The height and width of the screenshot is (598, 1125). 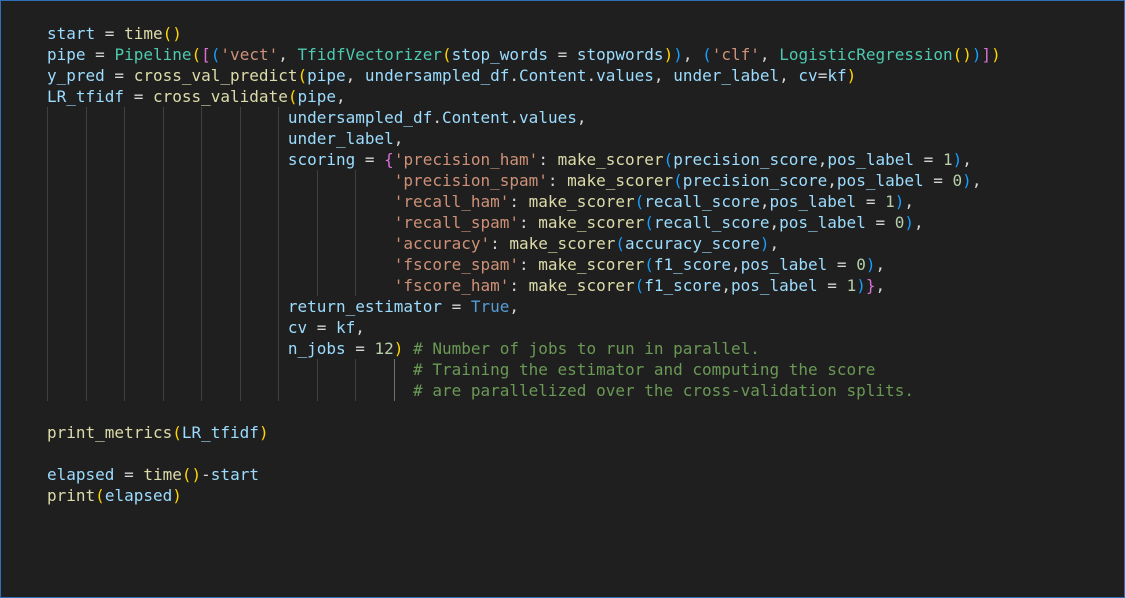 What do you see at coordinates (403, 306) in the screenshot?
I see `code-line: return_estimator = True,` at bounding box center [403, 306].